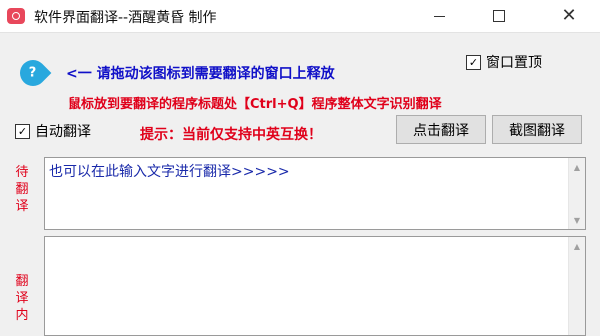 The image size is (600, 336). I want to click on support-hint: 提示：当前仅支持中英互换！, so click(231, 135).